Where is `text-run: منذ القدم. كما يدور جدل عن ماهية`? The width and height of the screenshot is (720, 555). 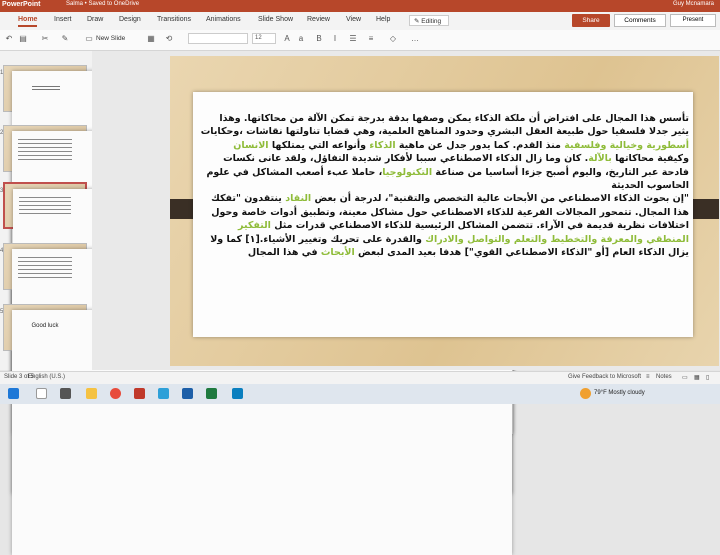 text-run: منذ القدم. كما يدور جدل عن ماهية is located at coordinates (480, 145).